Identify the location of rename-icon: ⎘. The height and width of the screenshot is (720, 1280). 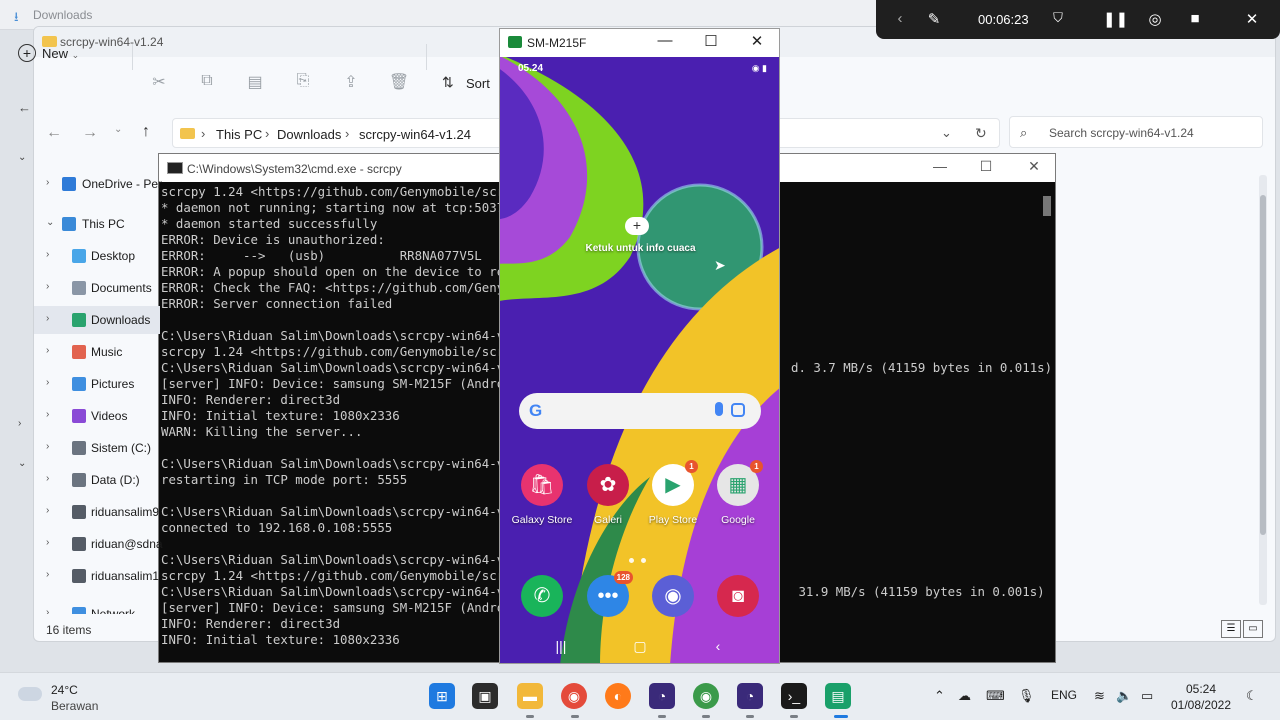
(303, 84).